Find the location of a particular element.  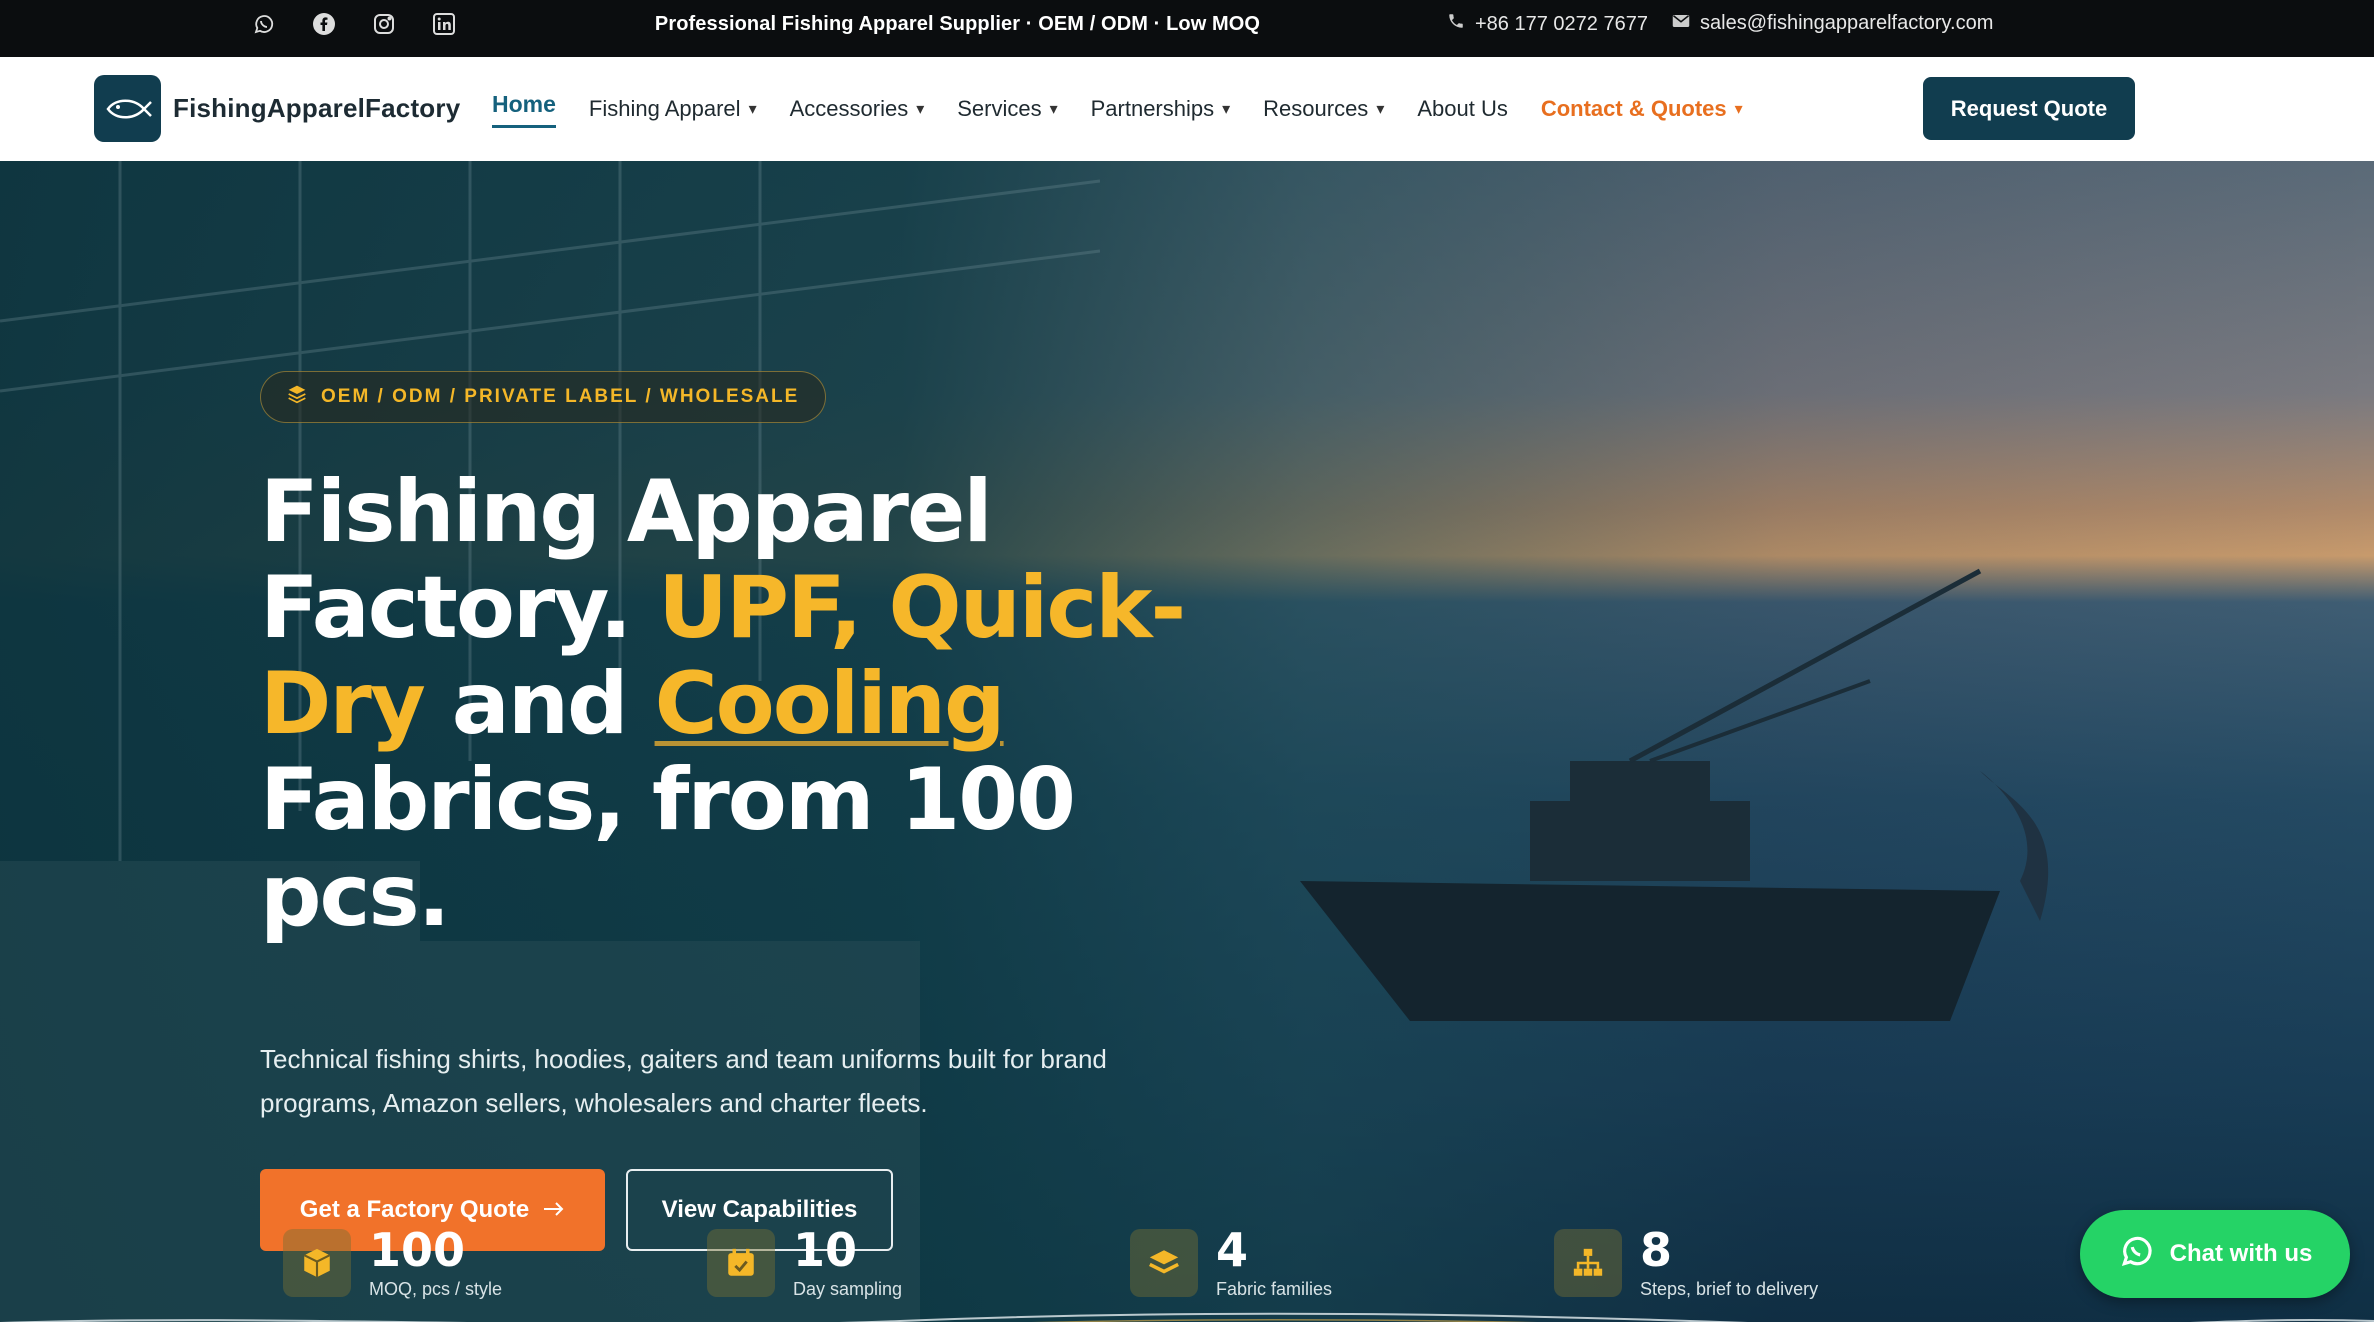

nav-resources-label: Resources is located at coordinates (1316, 108).